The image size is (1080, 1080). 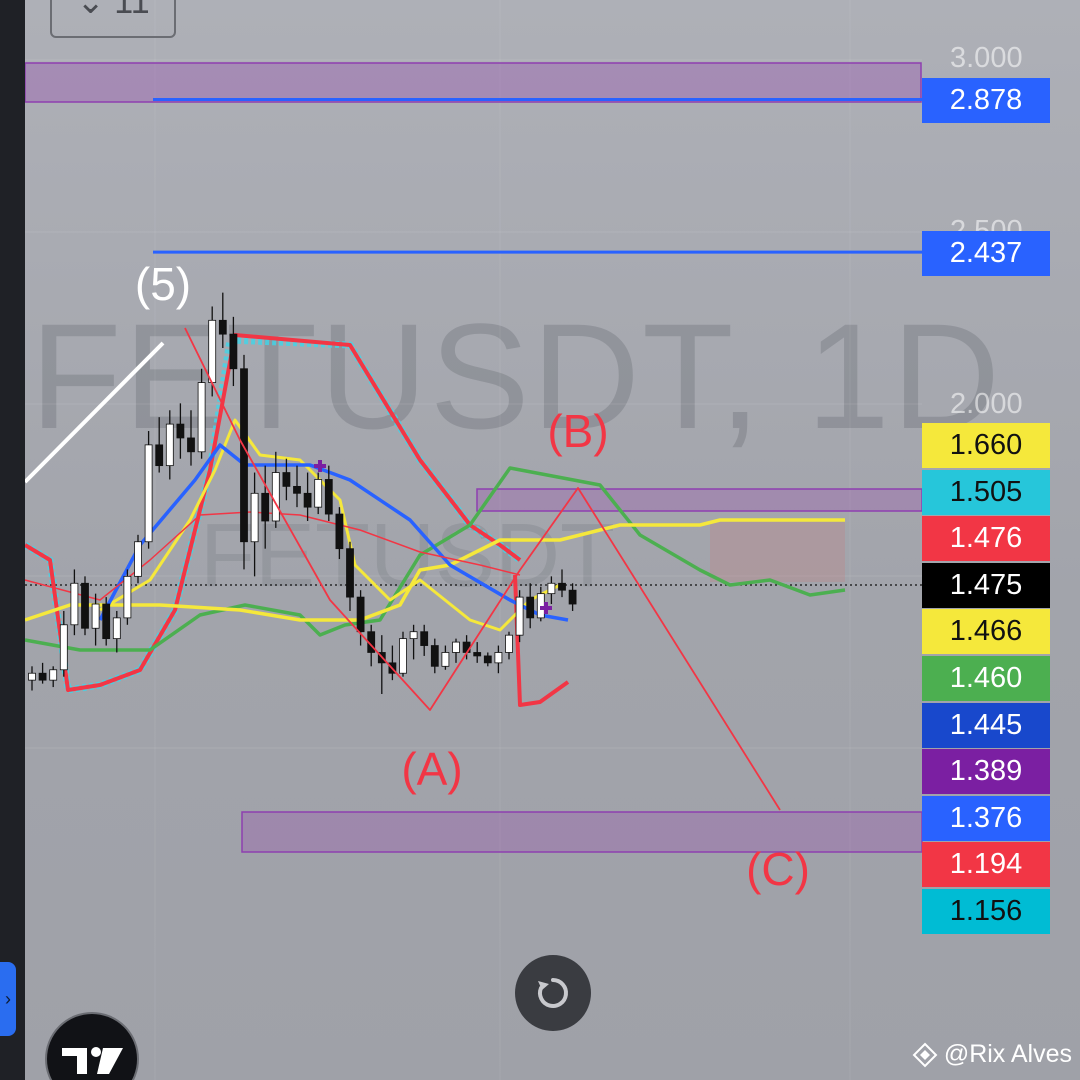 What do you see at coordinates (986, 865) in the screenshot?
I see `price-label: 1.194` at bounding box center [986, 865].